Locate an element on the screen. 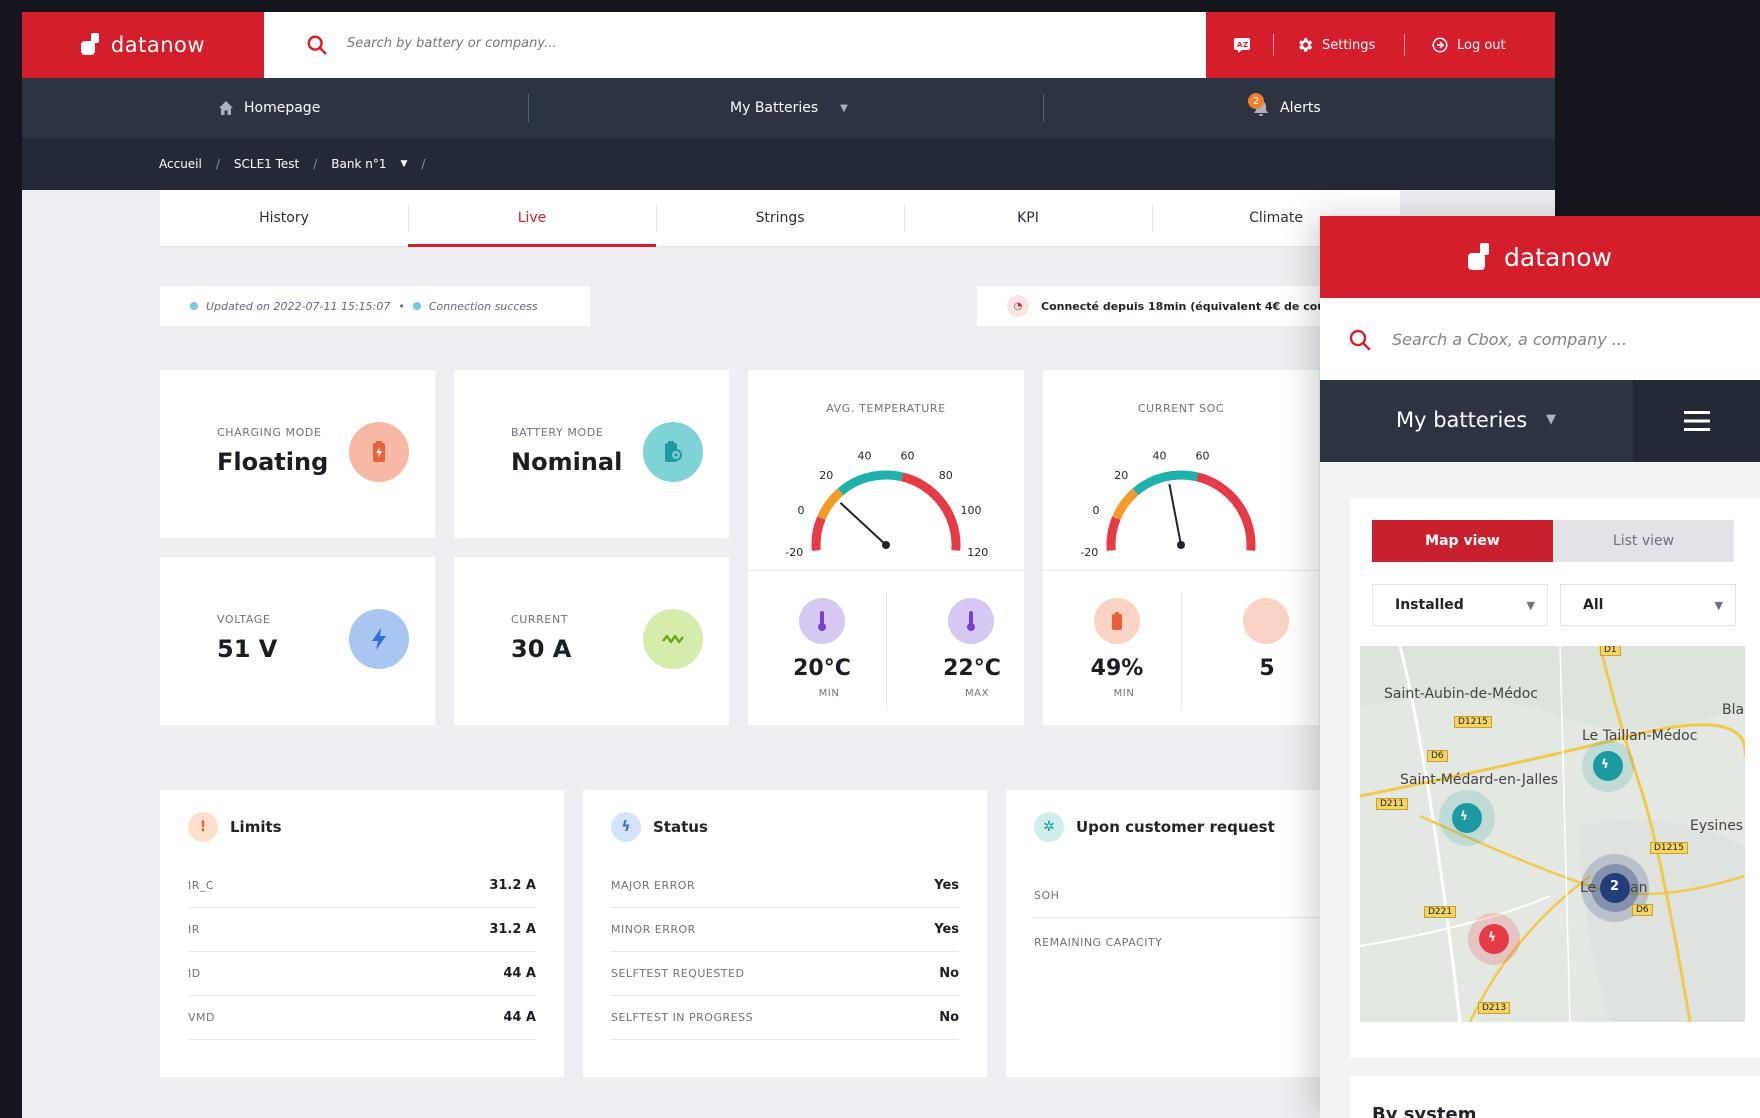  road-label: D1 is located at coordinates (1610, 651).